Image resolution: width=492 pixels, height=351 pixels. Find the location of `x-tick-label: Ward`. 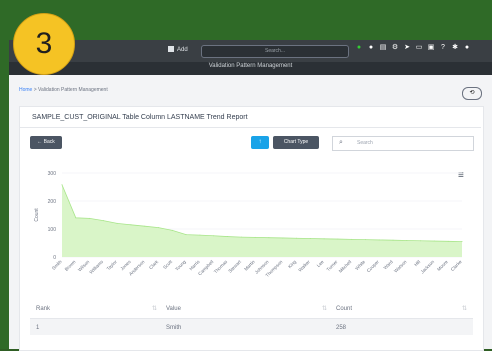

x-tick-label: Ward is located at coordinates (388, 264).